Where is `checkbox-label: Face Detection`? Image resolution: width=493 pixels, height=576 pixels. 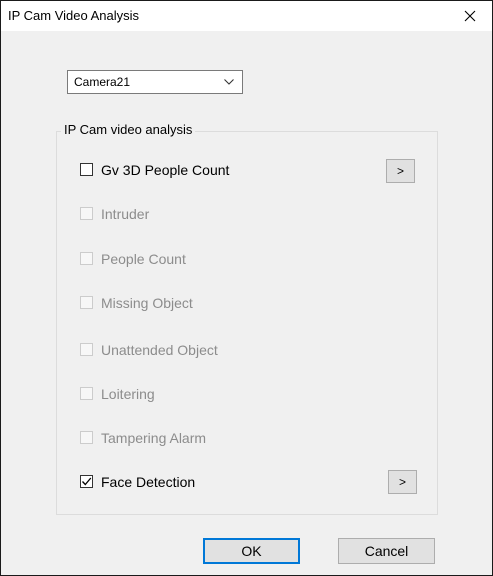
checkbox-label: Face Detection is located at coordinates (148, 482).